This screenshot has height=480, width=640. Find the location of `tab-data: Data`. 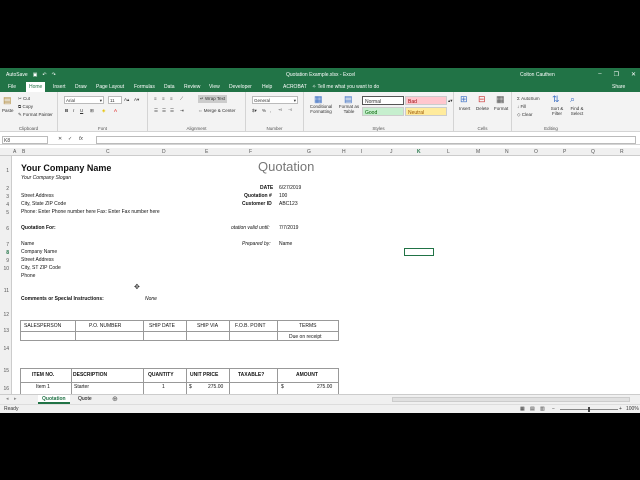

tab-data: Data is located at coordinates (169, 87).